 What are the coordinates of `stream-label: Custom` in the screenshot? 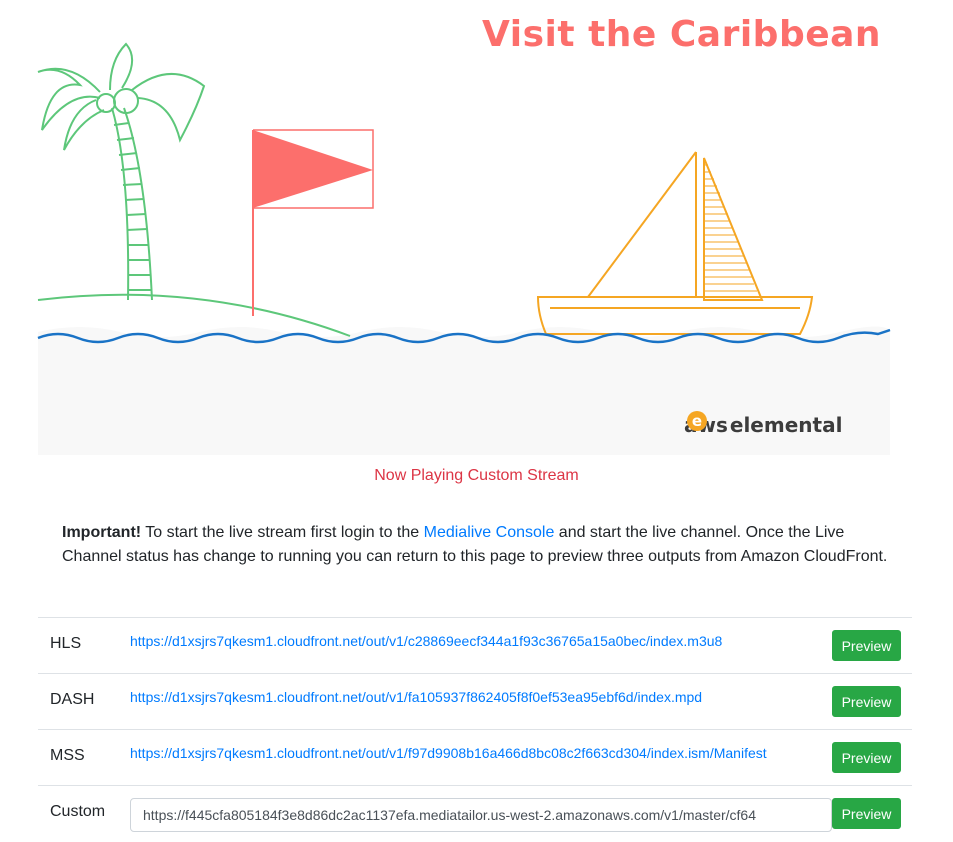 It's located at (78, 811).